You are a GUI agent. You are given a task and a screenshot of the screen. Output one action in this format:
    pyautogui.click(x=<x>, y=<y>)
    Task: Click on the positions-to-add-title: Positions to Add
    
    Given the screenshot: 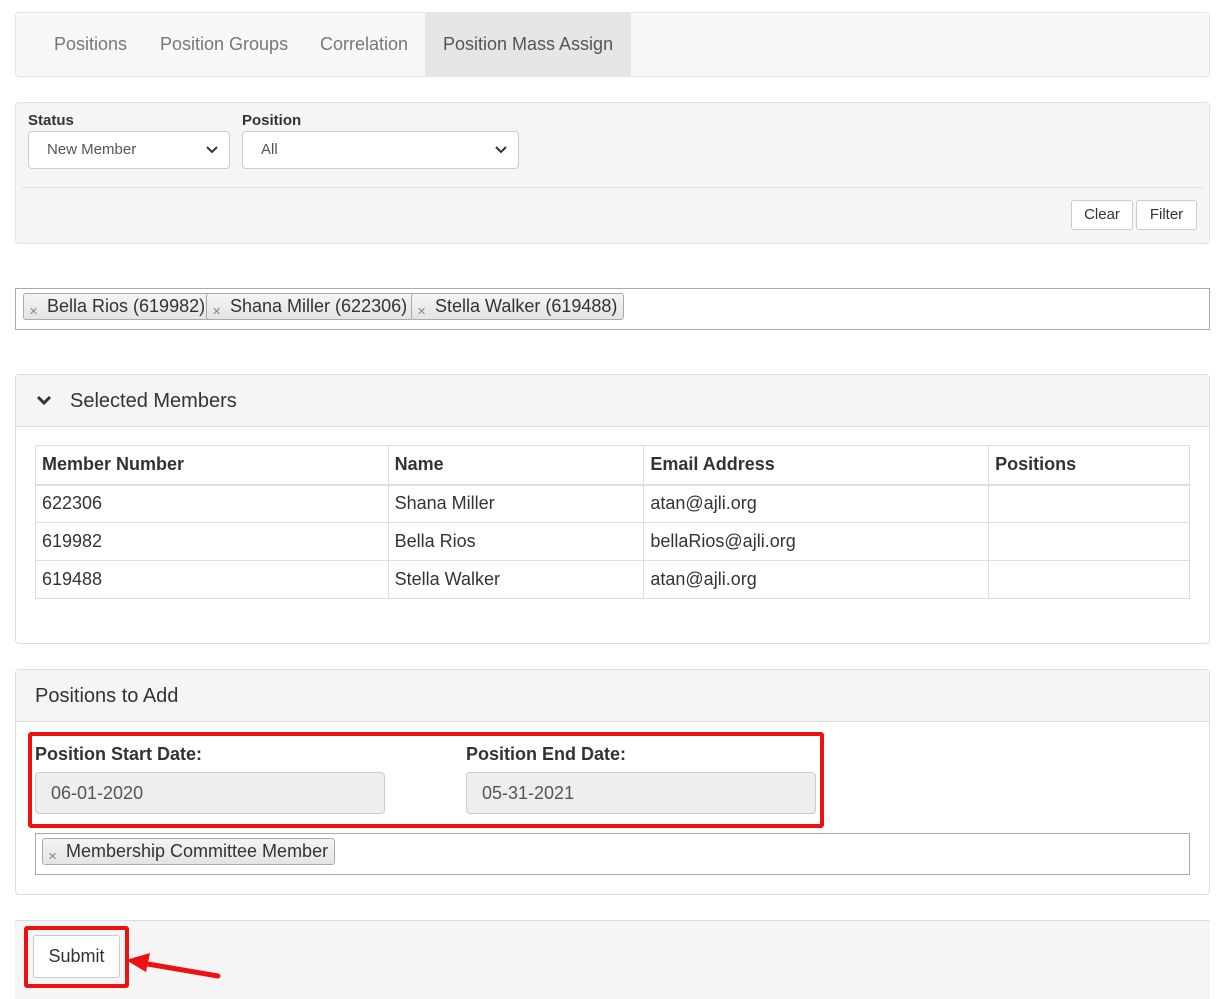 What is the action you would take?
    pyautogui.click(x=107, y=696)
    